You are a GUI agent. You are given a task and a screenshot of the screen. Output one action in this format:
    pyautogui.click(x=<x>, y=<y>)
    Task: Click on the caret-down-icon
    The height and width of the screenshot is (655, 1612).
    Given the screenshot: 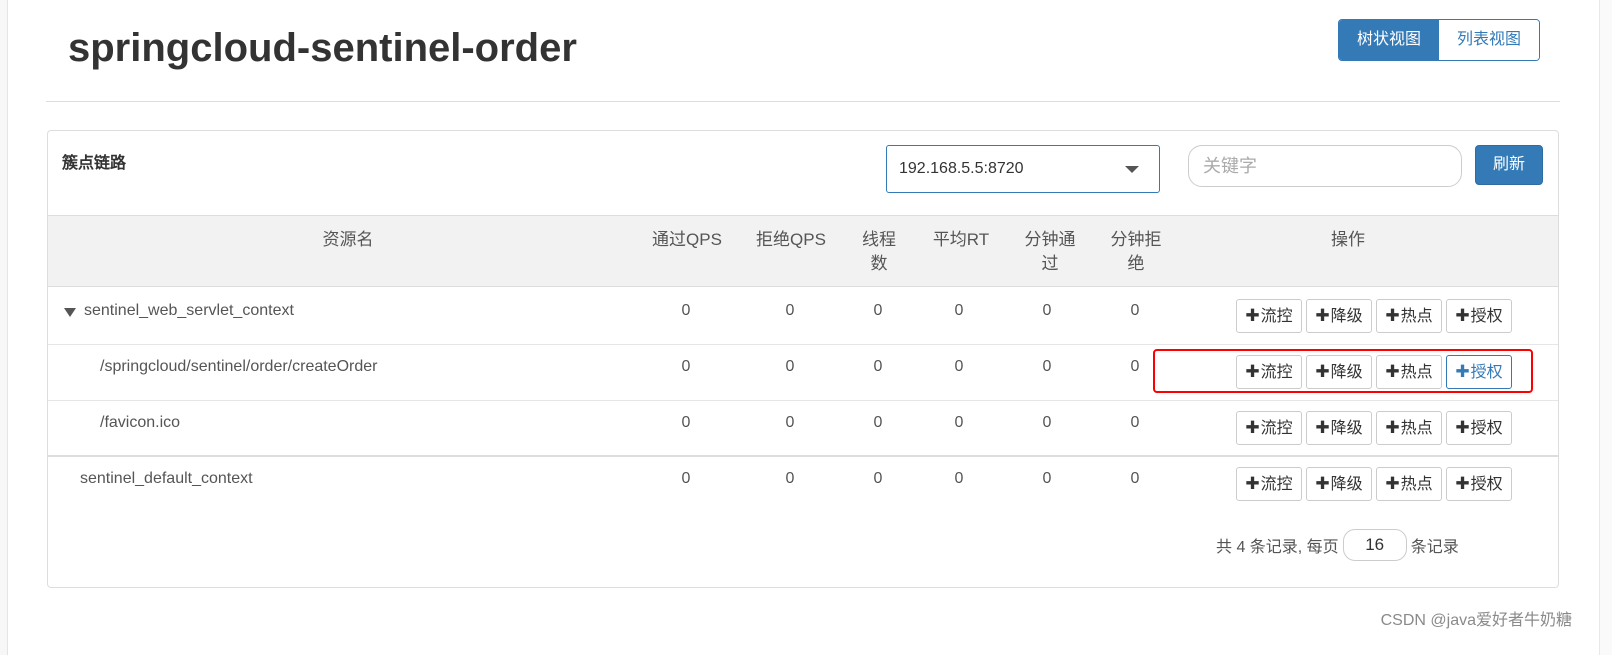 What is the action you would take?
    pyautogui.click(x=70, y=312)
    